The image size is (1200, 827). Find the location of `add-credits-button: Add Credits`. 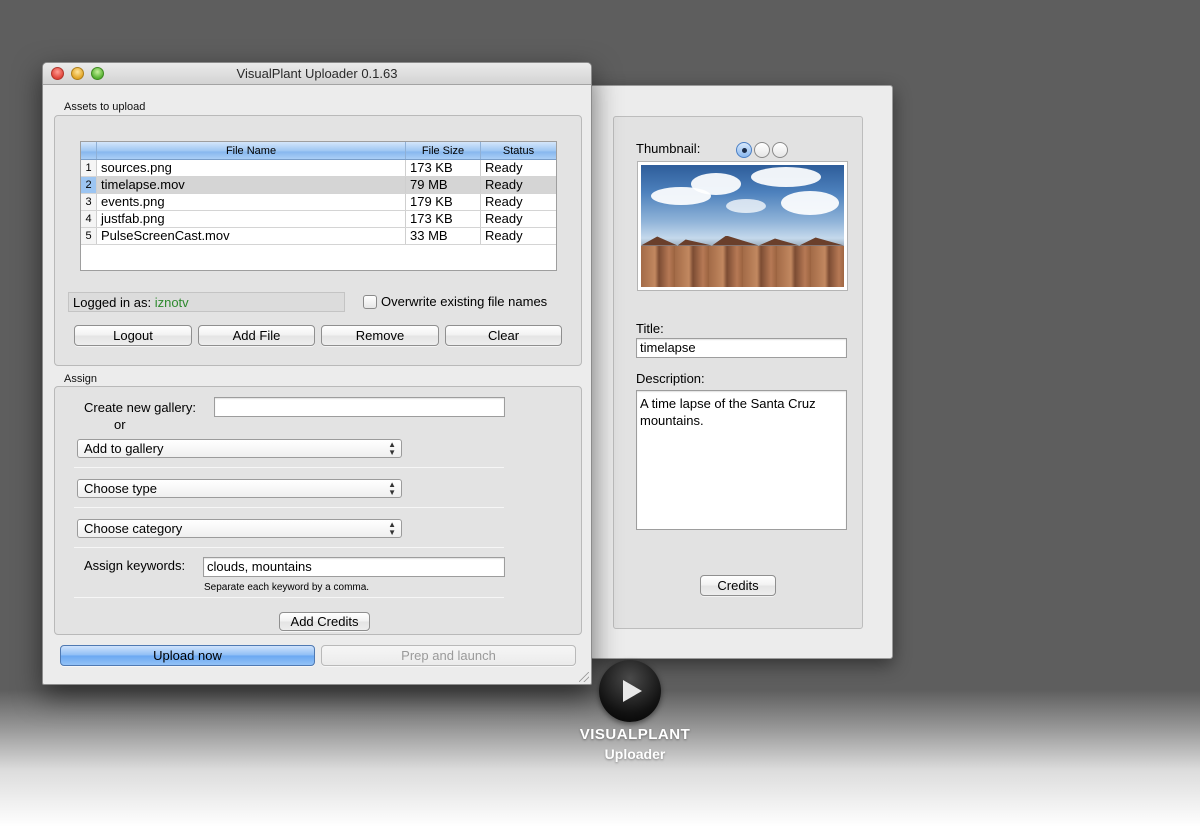

add-credits-button: Add Credits is located at coordinates (324, 621).